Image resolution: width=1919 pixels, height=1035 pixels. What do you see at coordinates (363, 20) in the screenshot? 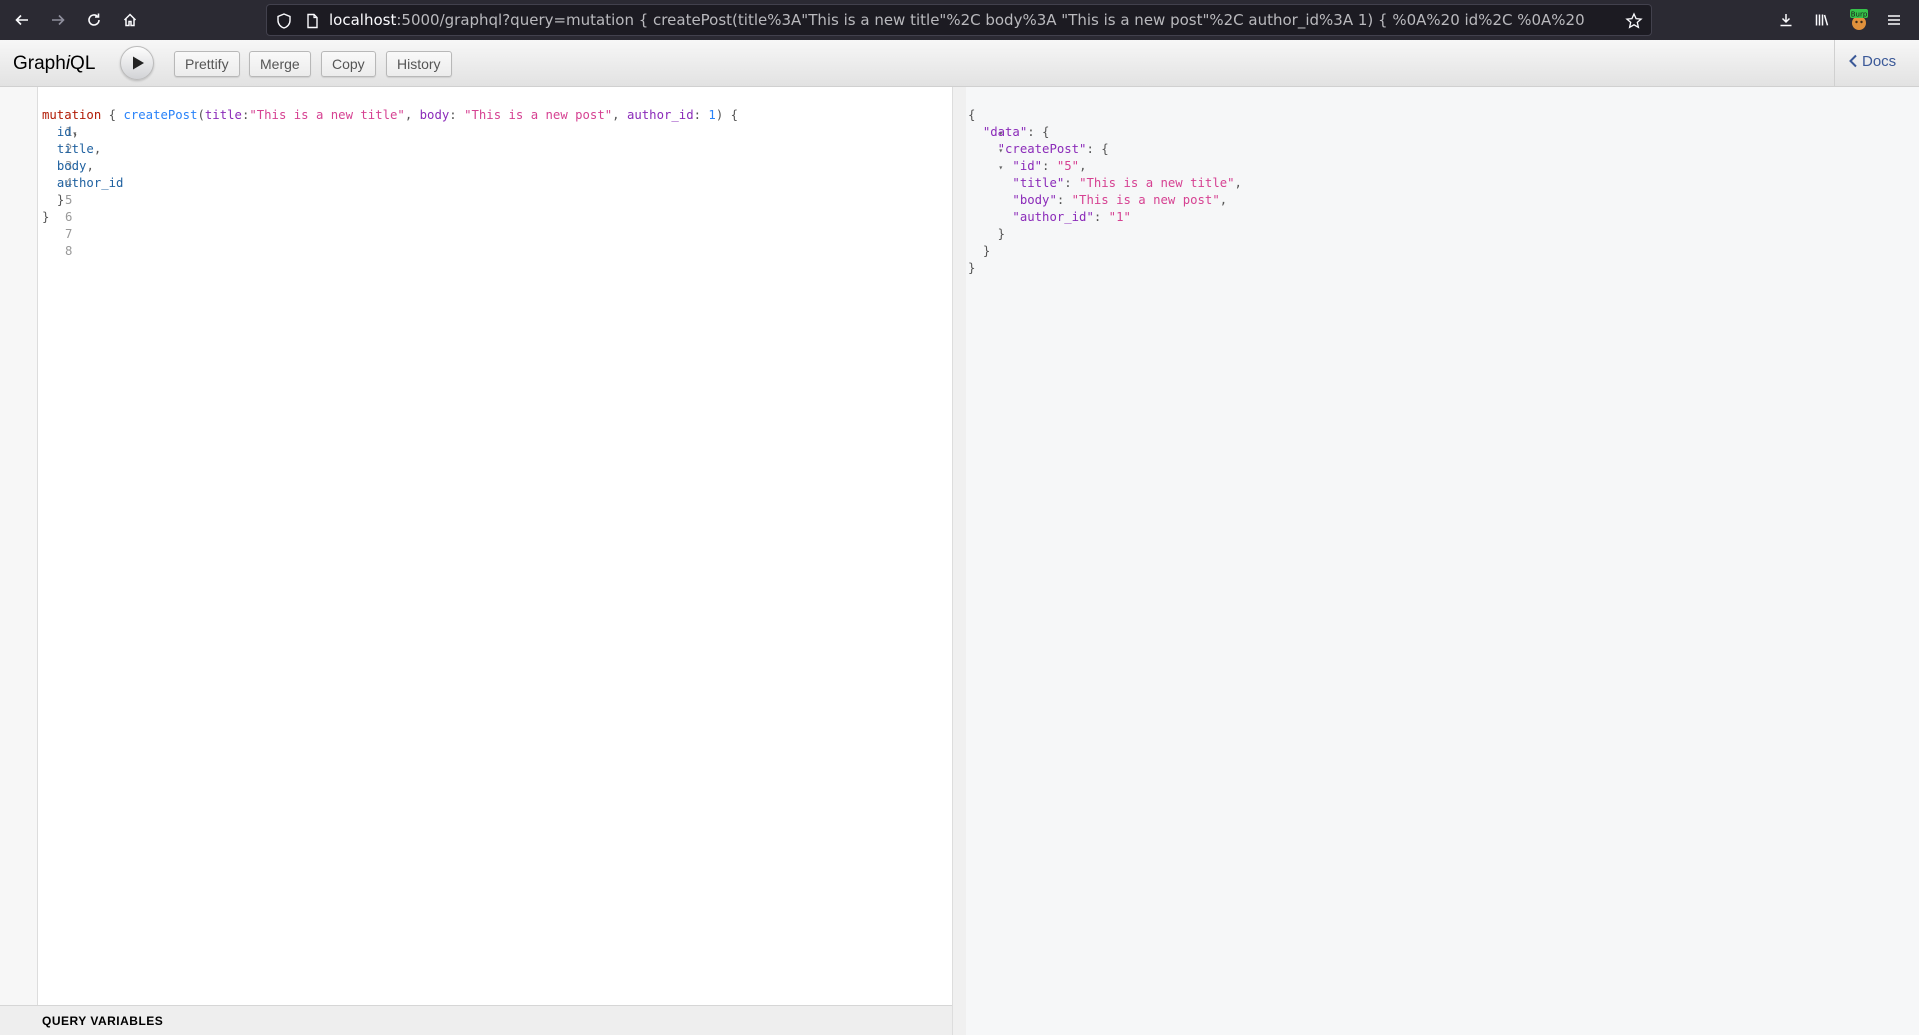
I see `url-host: localhost` at bounding box center [363, 20].